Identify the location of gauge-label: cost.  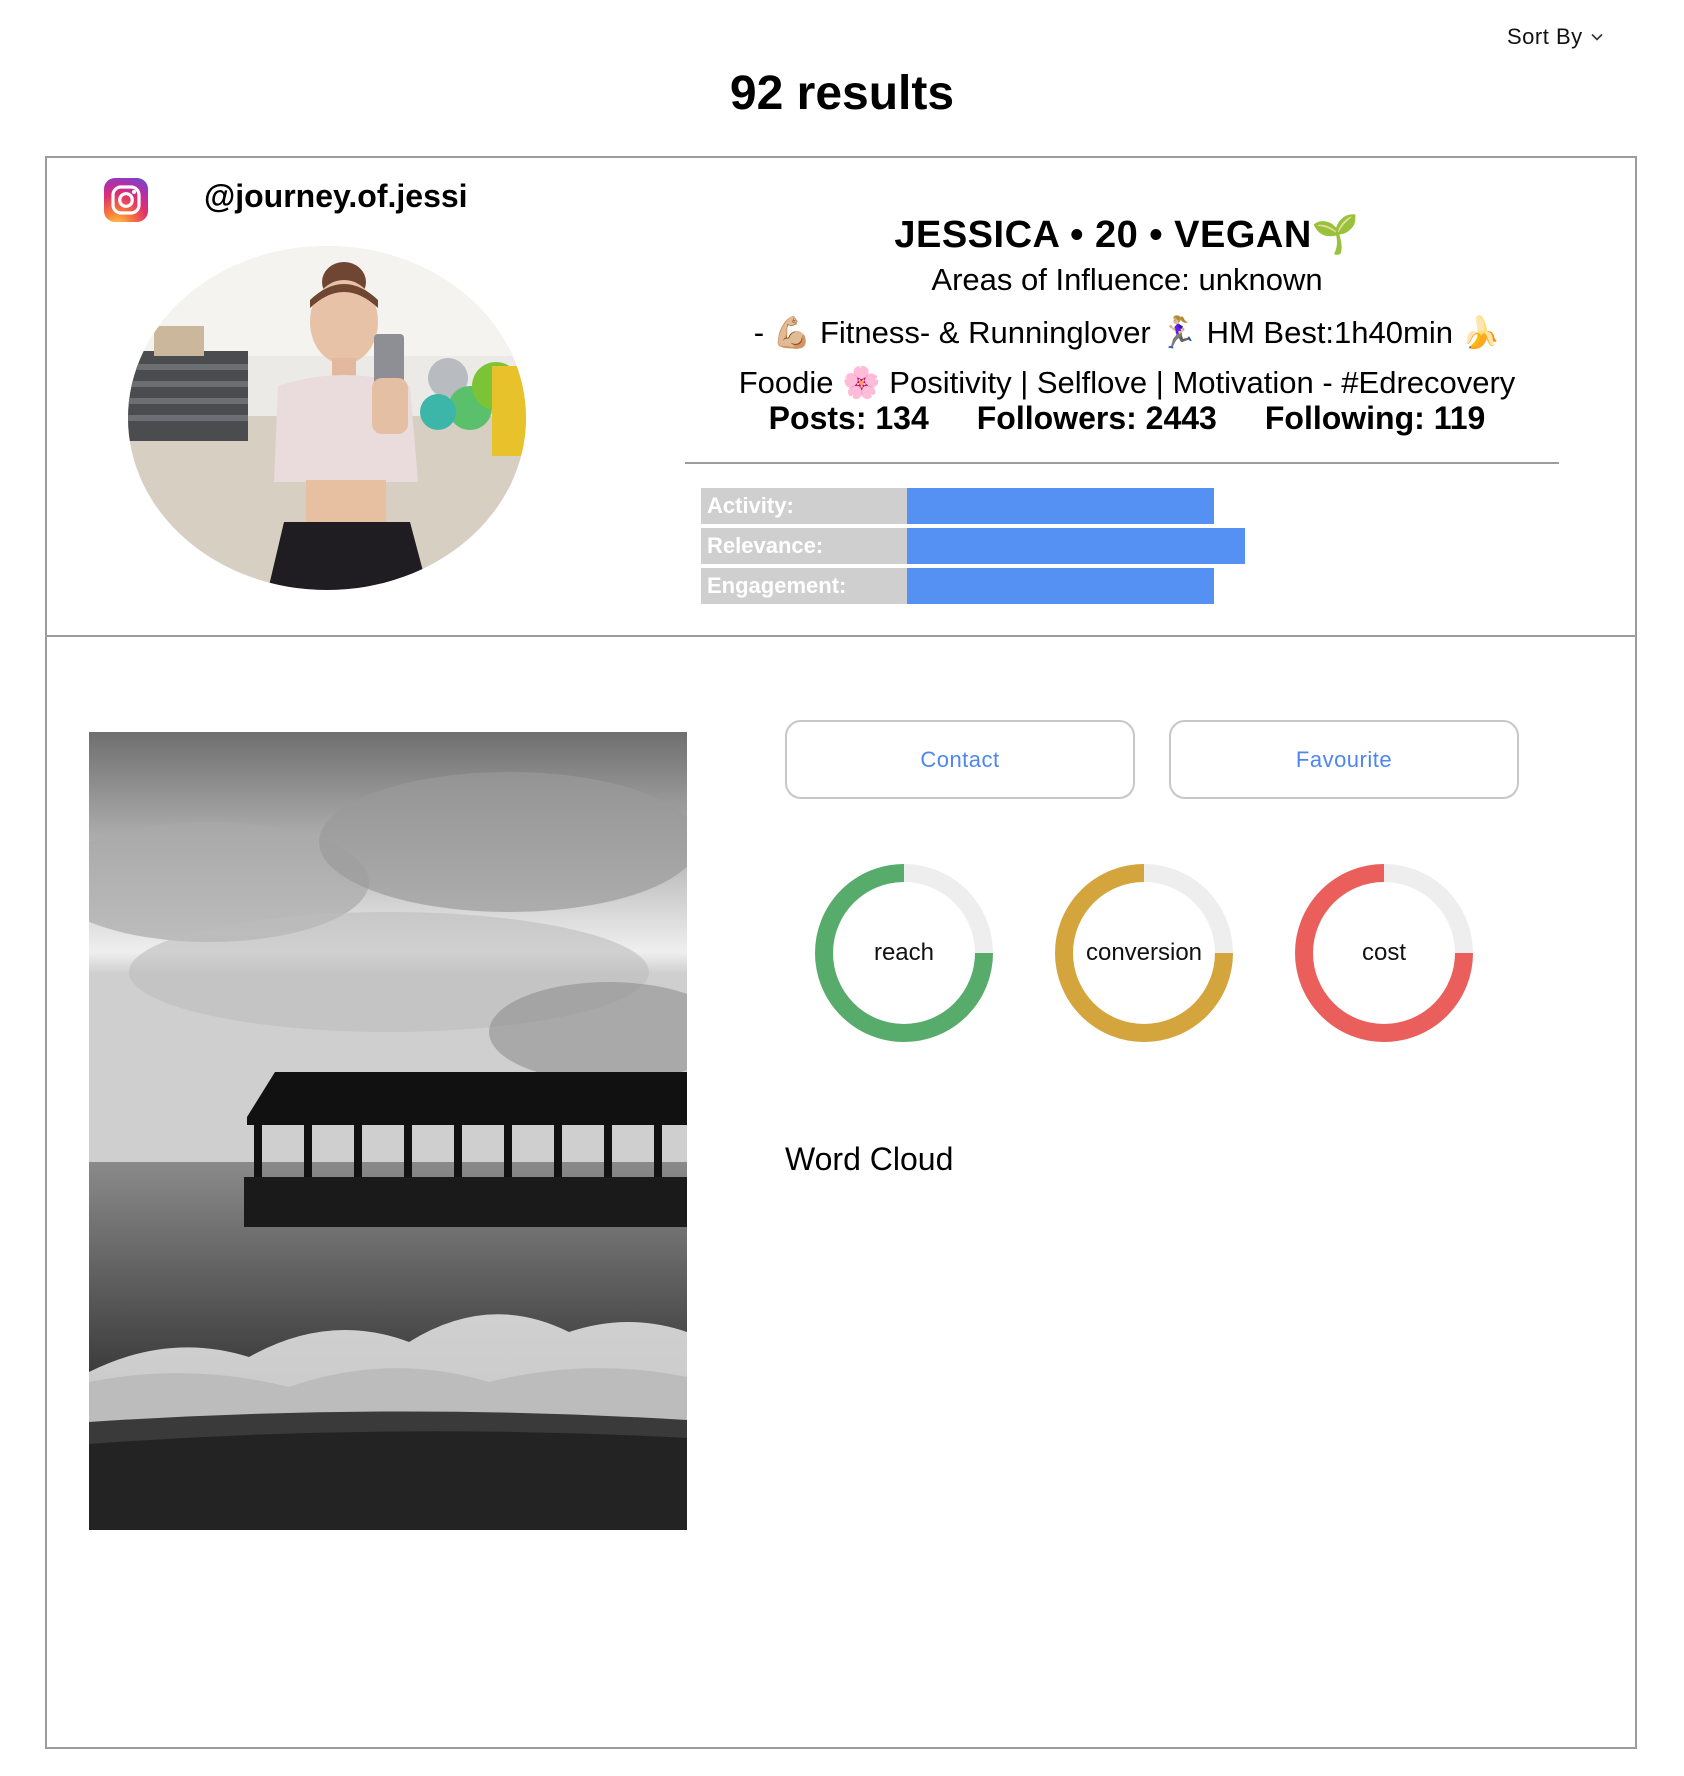
(1383, 952).